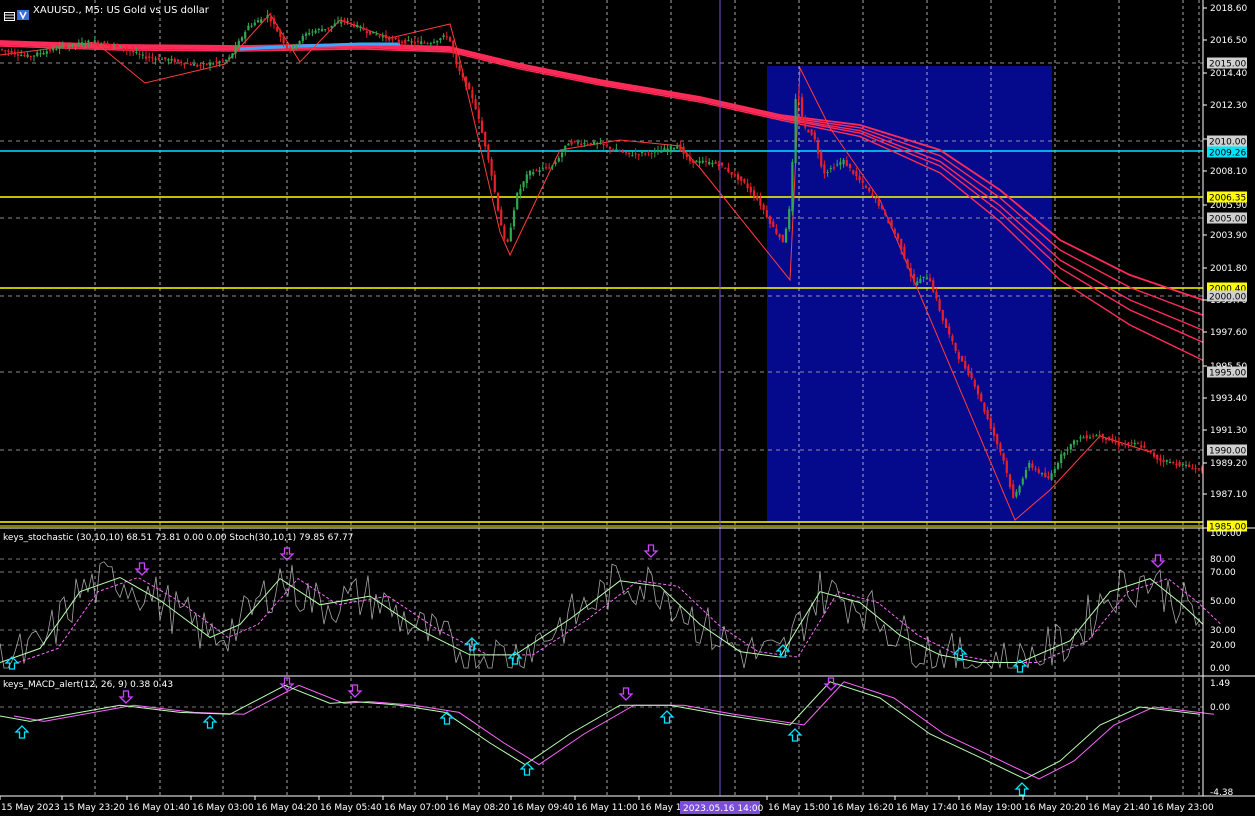  Describe the element at coordinates (415, 808) in the screenshot. I see `time-tick-label: 16 May 07:00` at that location.